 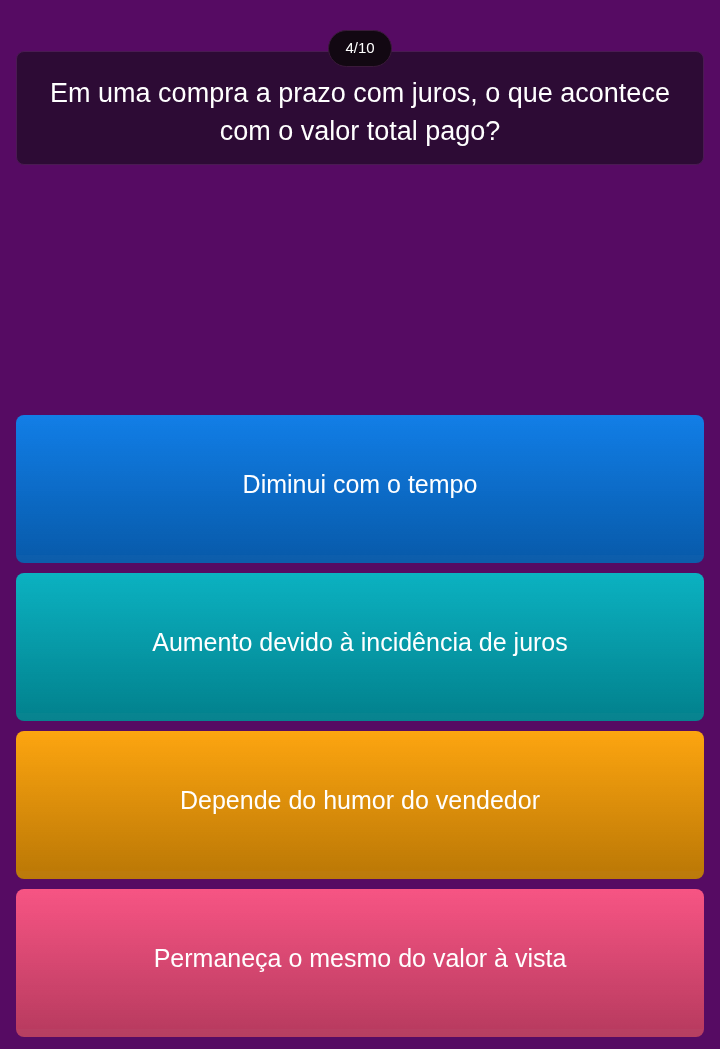 What do you see at coordinates (360, 805) in the screenshot?
I see `answer-button: Depende do humor do vendedor` at bounding box center [360, 805].